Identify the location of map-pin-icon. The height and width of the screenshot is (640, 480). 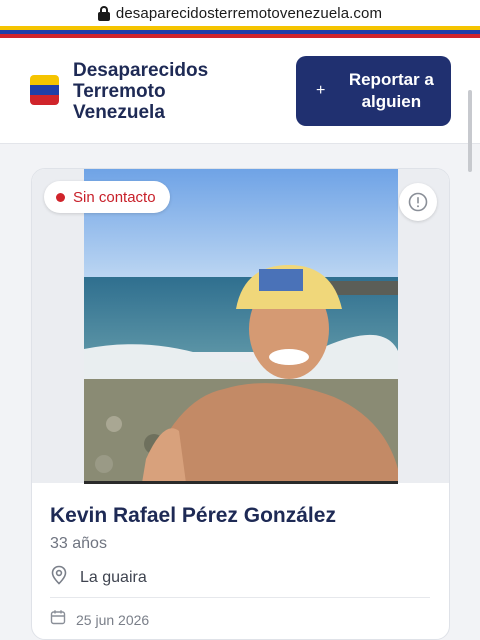
(59, 577).